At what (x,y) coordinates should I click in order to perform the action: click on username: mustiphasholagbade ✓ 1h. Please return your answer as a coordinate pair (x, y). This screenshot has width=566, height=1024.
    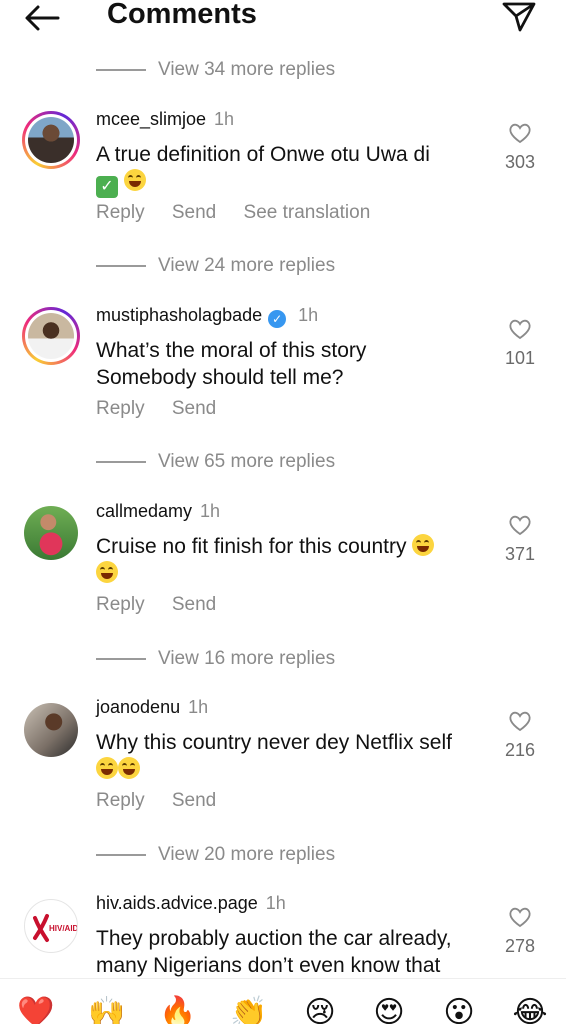
    Looking at the image, I should click on (207, 316).